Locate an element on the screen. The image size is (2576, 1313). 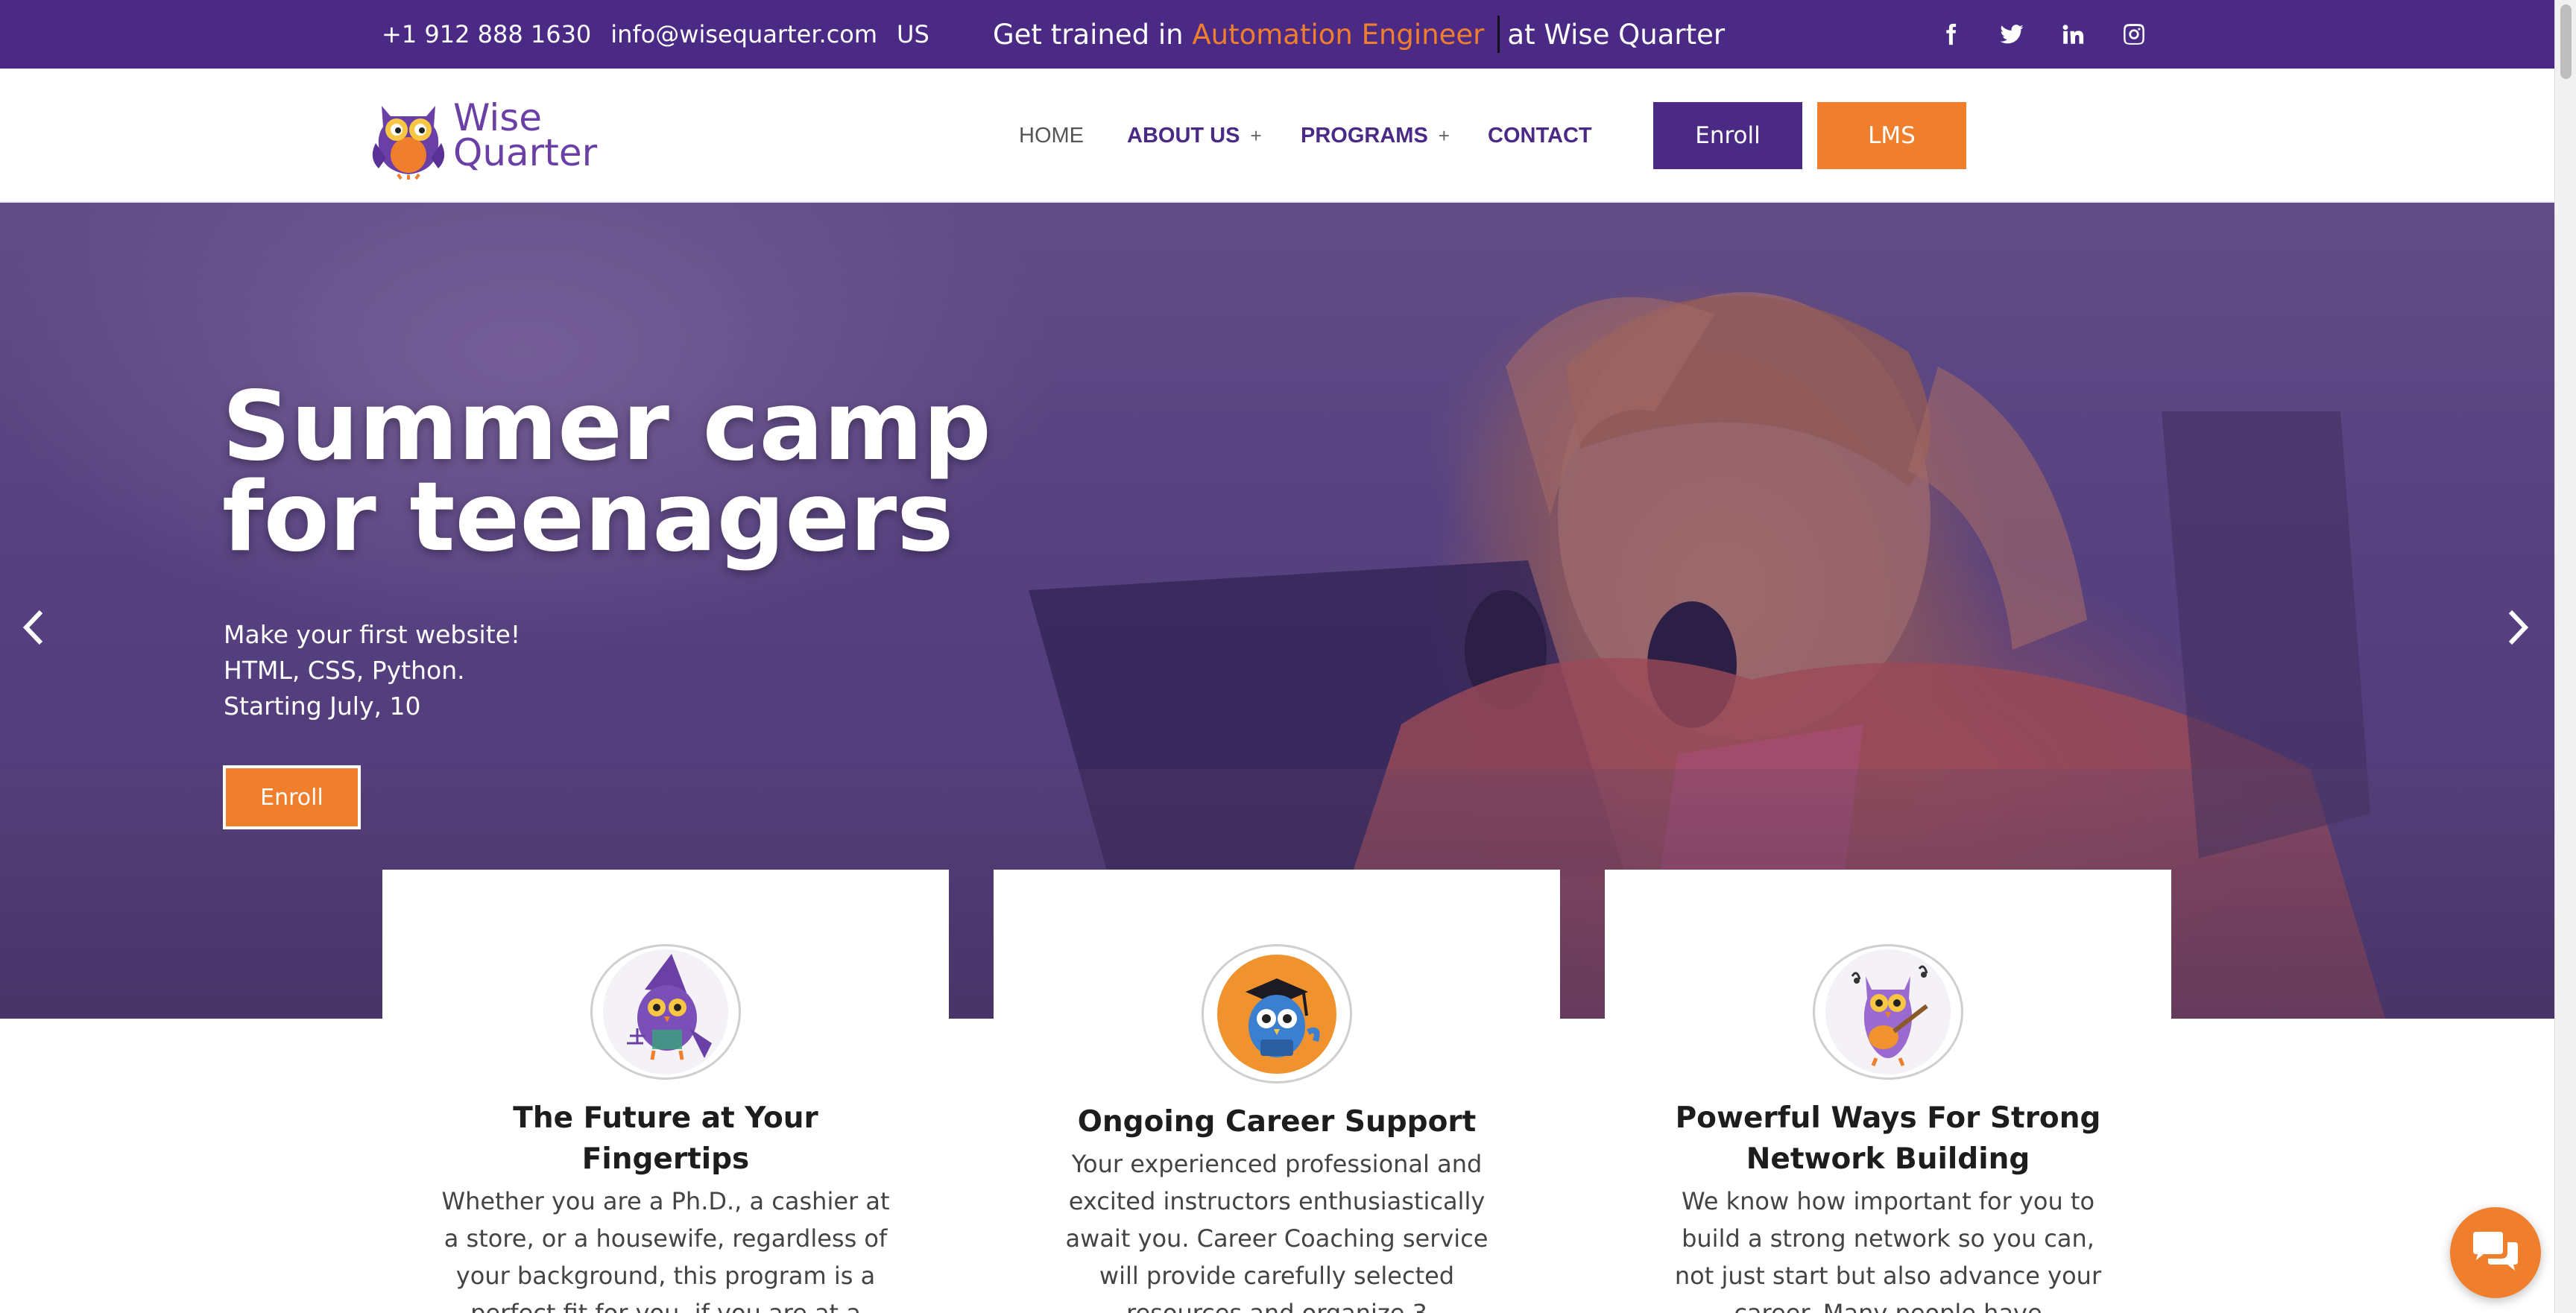
owl-graduate-icon is located at coordinates (1276, 1014).